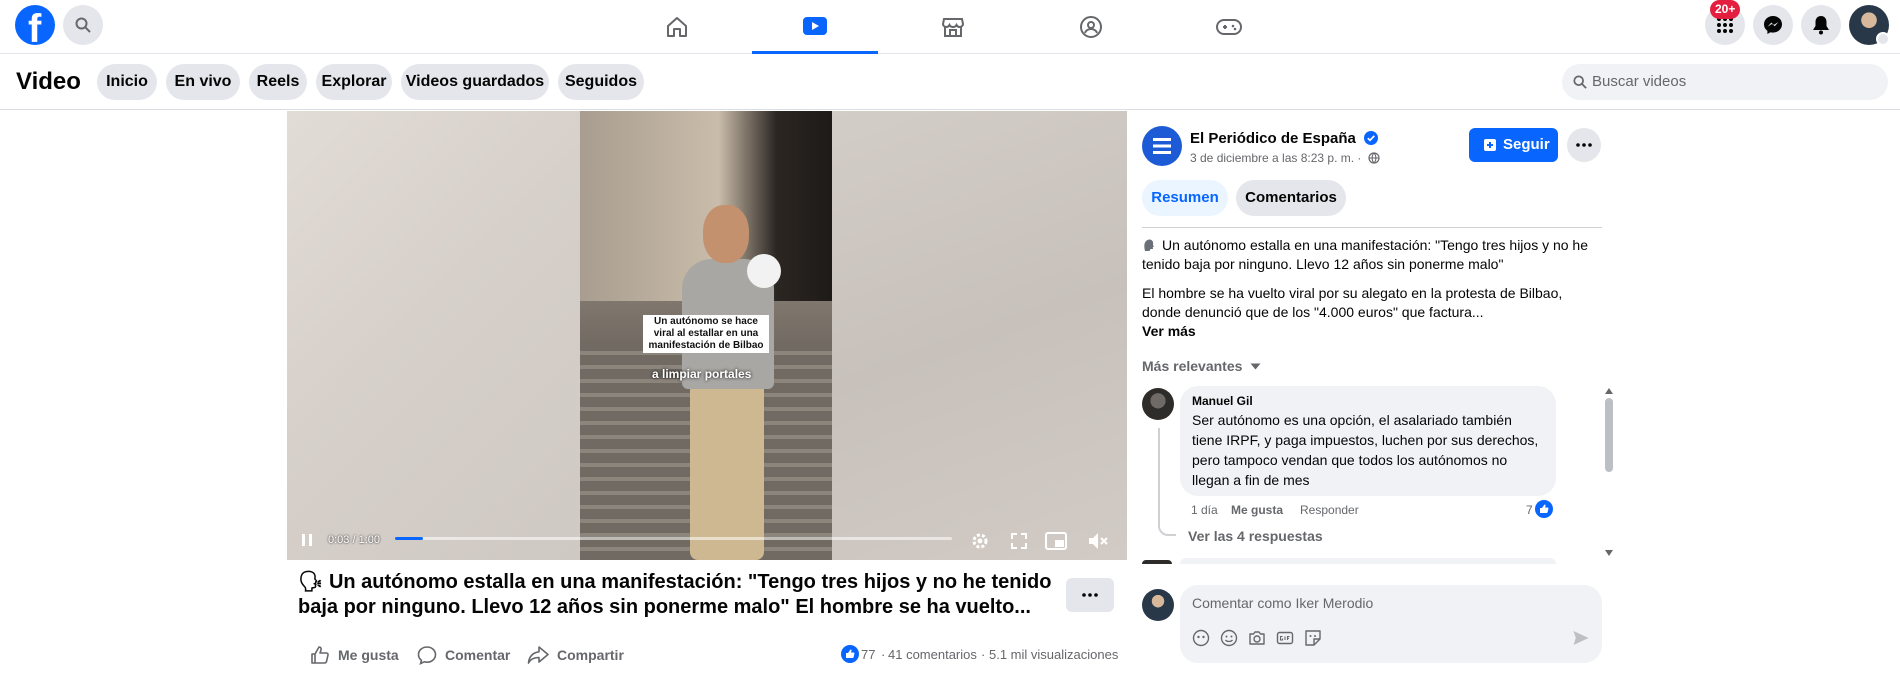 The width and height of the screenshot is (1900, 678). I want to click on gaming-icon, so click(1229, 27).